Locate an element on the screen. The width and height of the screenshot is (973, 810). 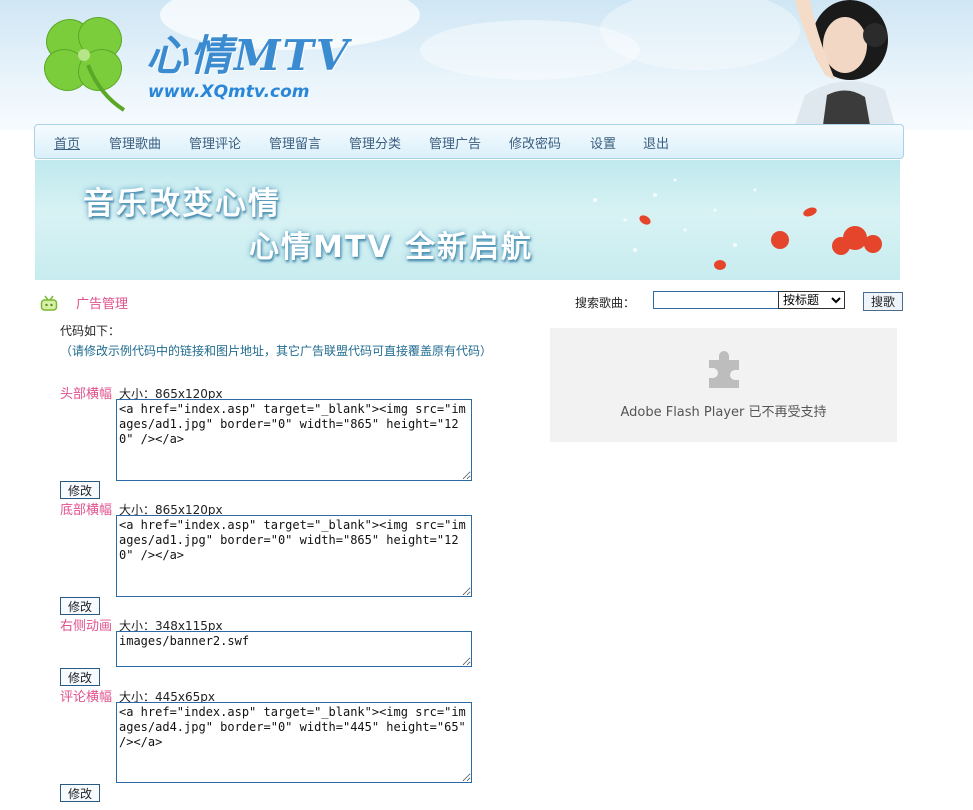
ad-code-side-animation: images/banner2.swf is located at coordinates (294, 649).